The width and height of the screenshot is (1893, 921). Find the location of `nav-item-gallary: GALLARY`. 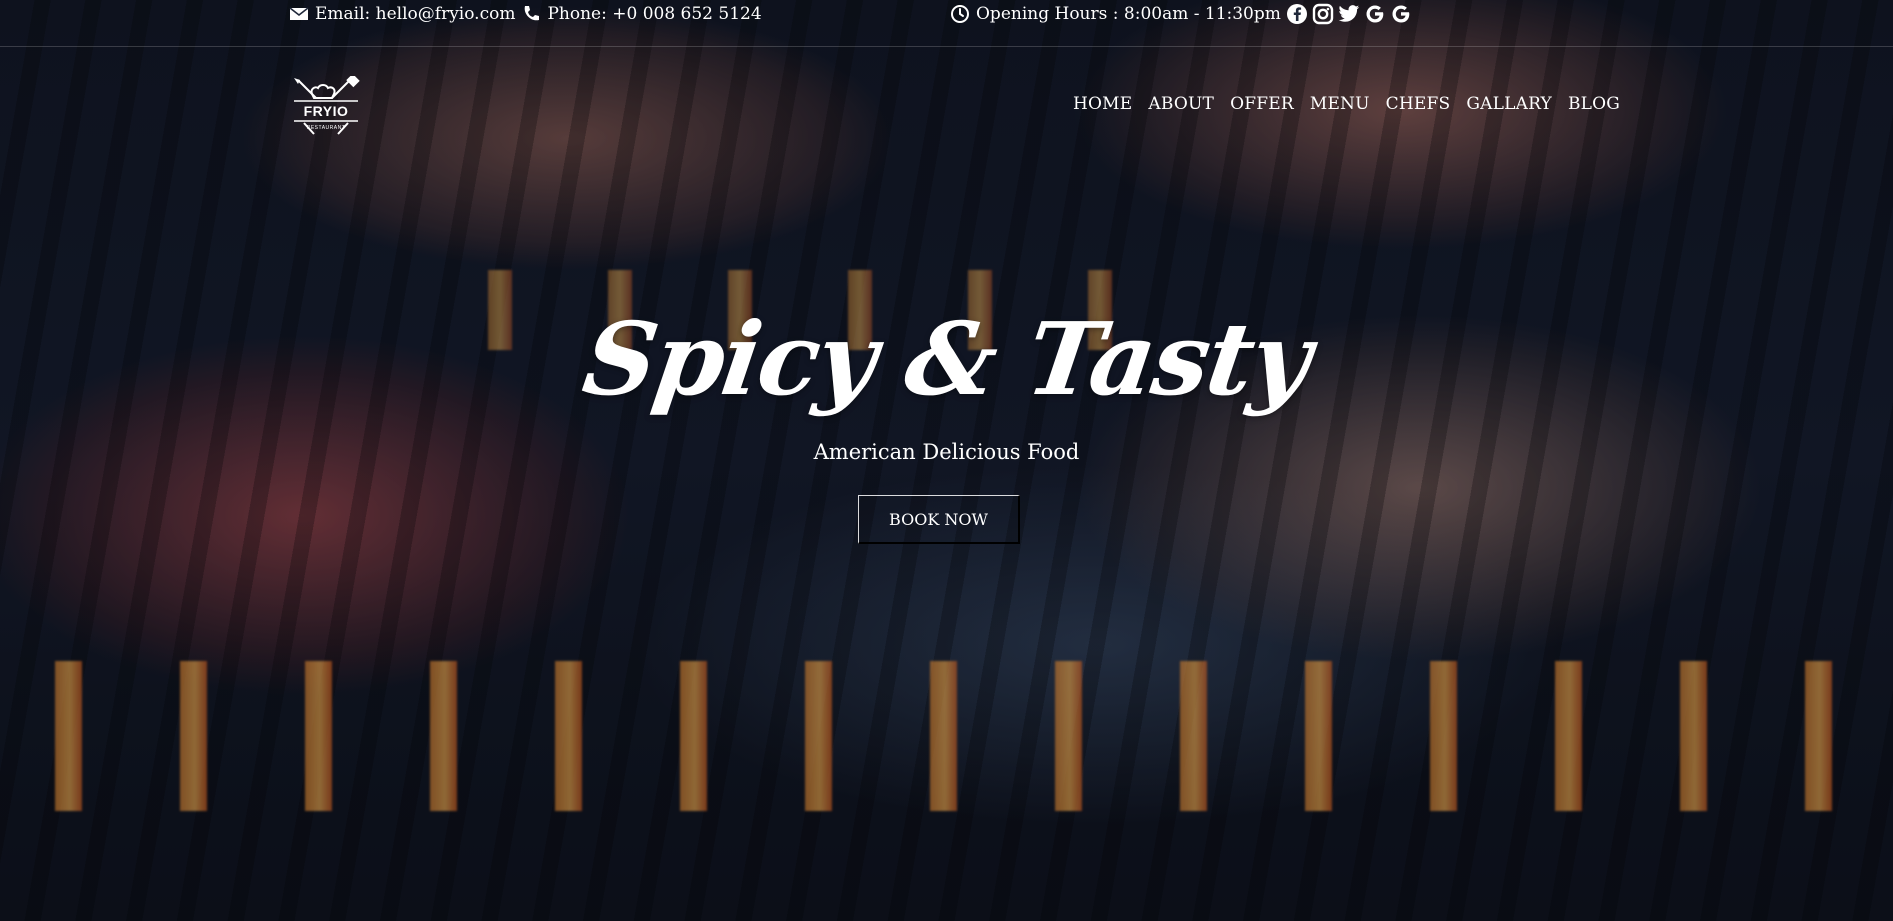

nav-item-gallary: GALLARY is located at coordinates (1509, 104).